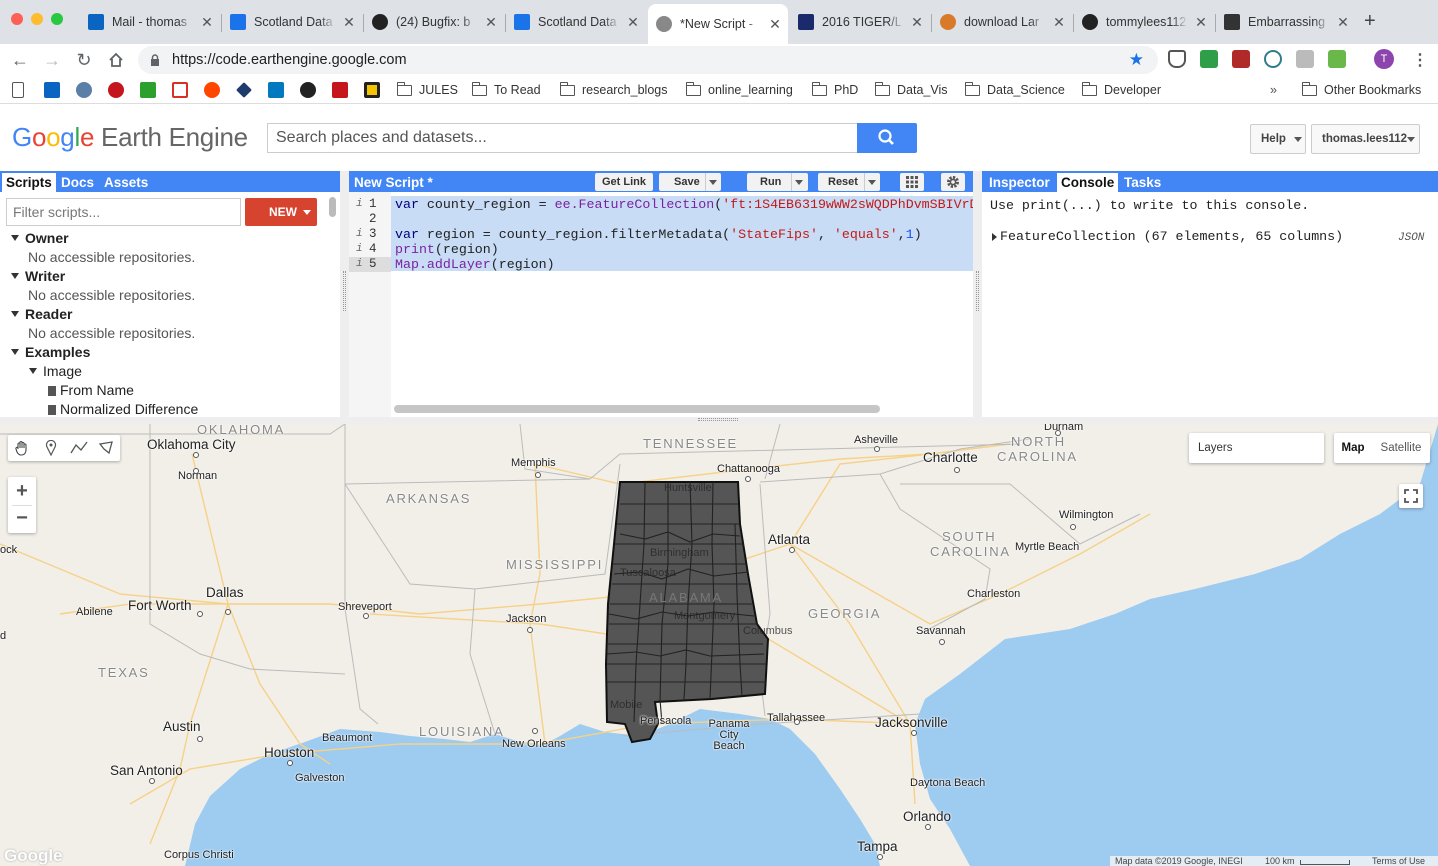  I want to click on script-tree-item: Reader, so click(41, 314).